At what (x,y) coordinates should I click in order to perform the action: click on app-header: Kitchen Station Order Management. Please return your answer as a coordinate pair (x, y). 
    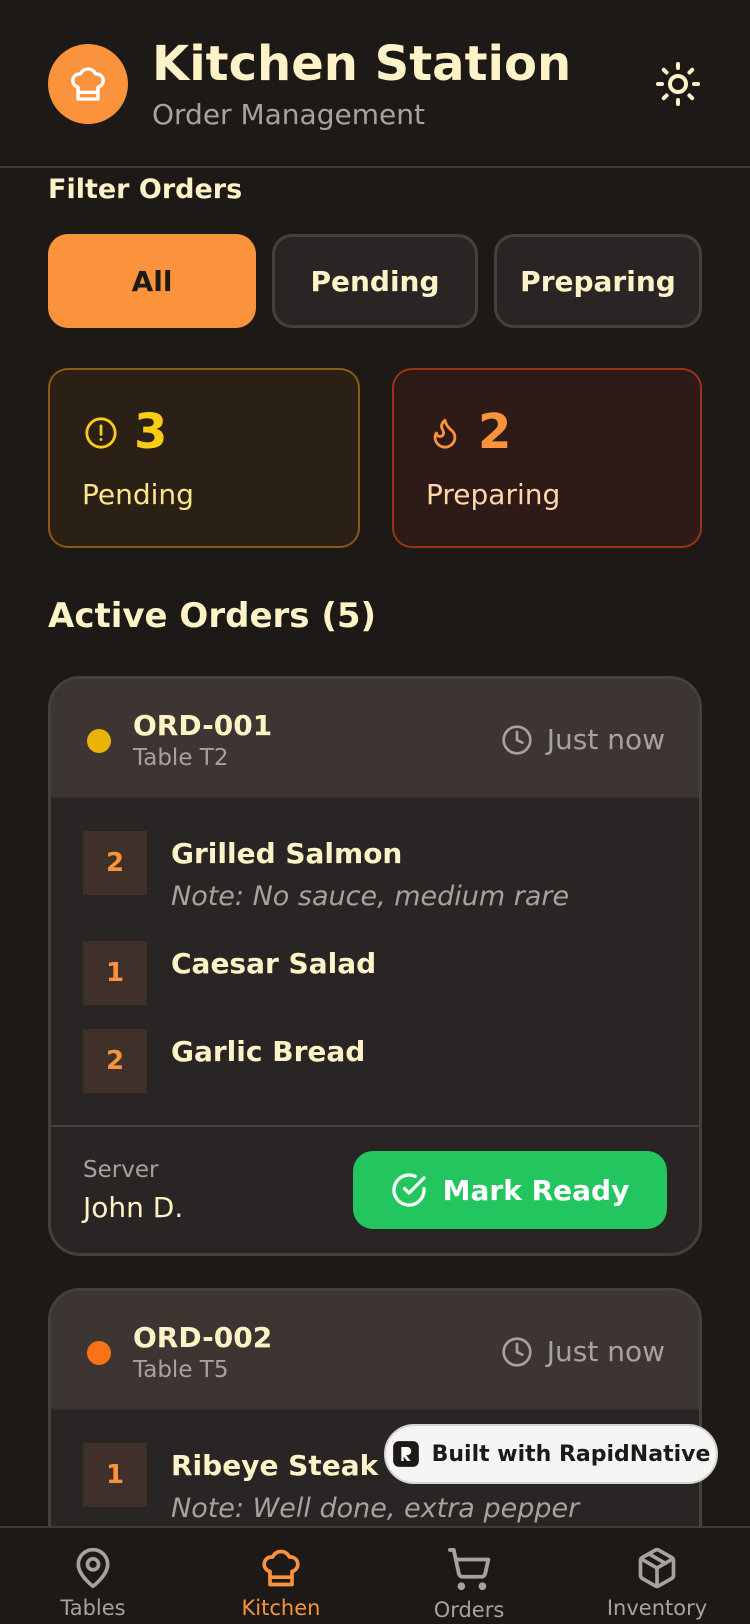
    Looking at the image, I should click on (375, 84).